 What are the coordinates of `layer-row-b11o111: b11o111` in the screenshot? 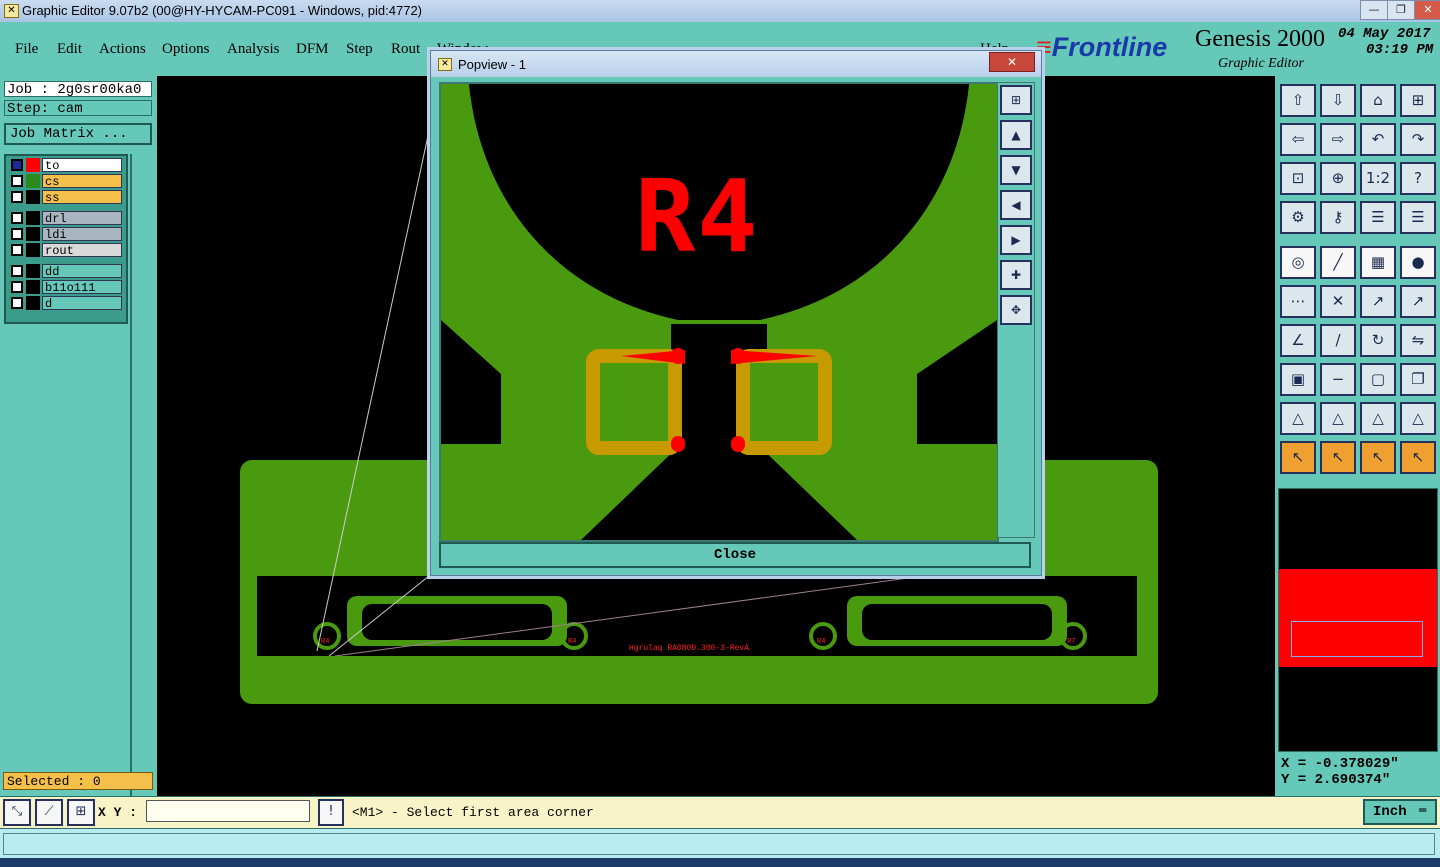 It's located at (67, 287).